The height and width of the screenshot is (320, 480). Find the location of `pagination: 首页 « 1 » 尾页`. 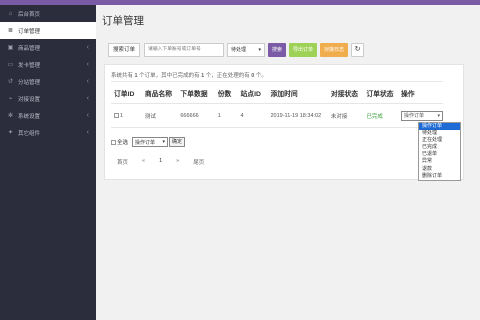

pagination: 首页 « 1 » 尾页 is located at coordinates (167, 162).